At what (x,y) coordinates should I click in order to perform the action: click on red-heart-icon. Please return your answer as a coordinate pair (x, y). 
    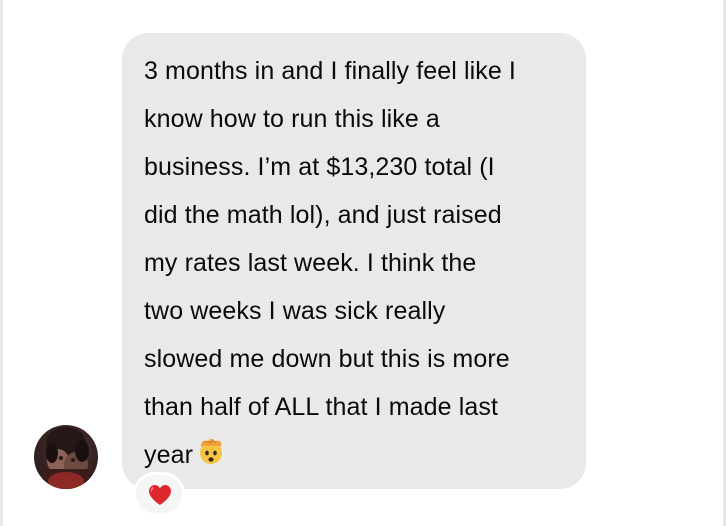
    Looking at the image, I should click on (160, 495).